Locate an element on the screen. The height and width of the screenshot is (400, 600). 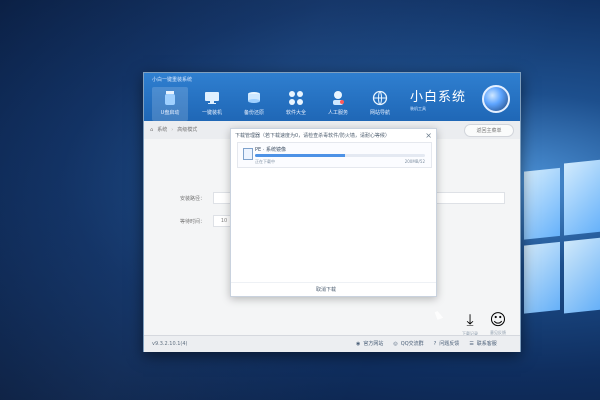
brand-subtitle: 装机工具 is located at coordinates (418, 108).